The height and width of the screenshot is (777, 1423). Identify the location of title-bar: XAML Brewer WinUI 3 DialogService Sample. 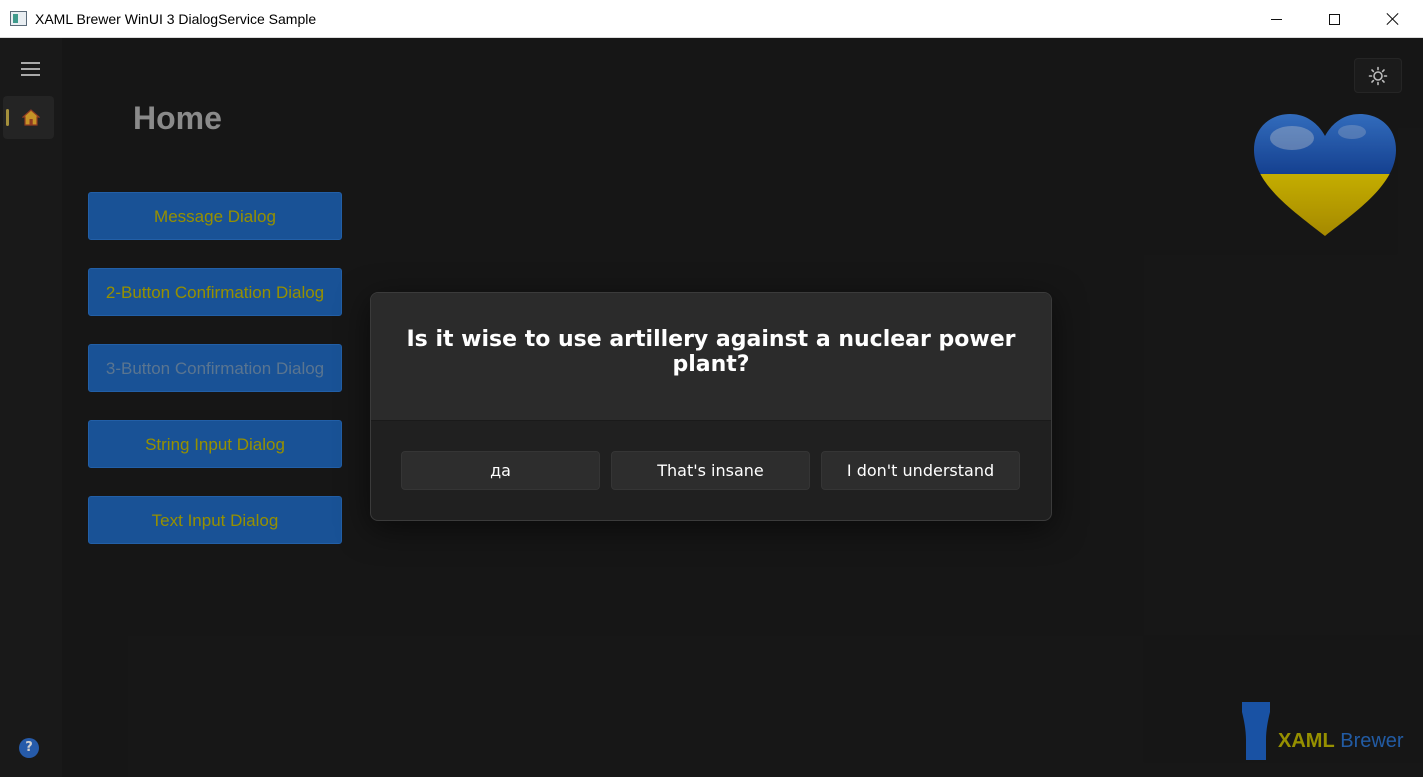
(711, 19).